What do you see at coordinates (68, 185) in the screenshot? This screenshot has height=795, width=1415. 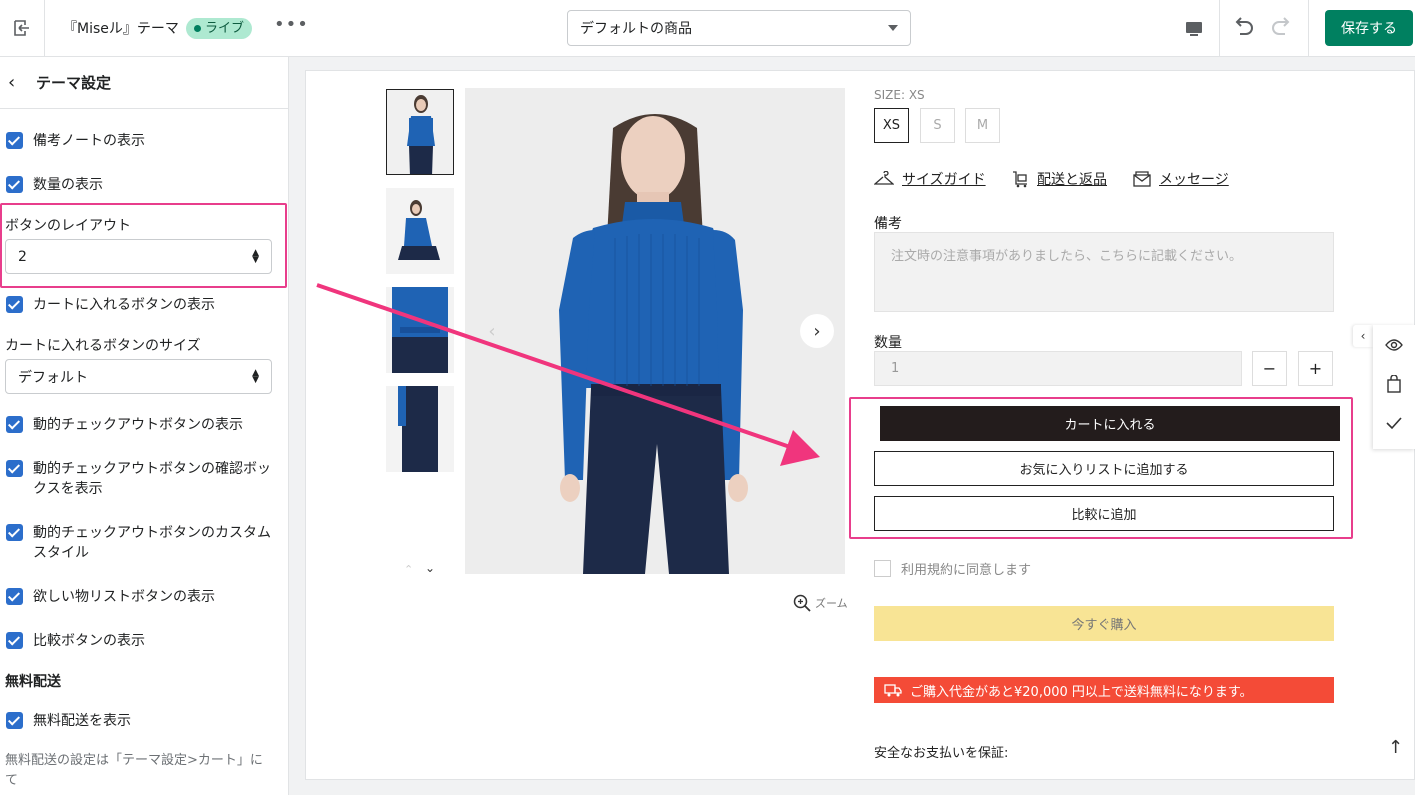 I see `checkbox-label: 数量の表示` at bounding box center [68, 185].